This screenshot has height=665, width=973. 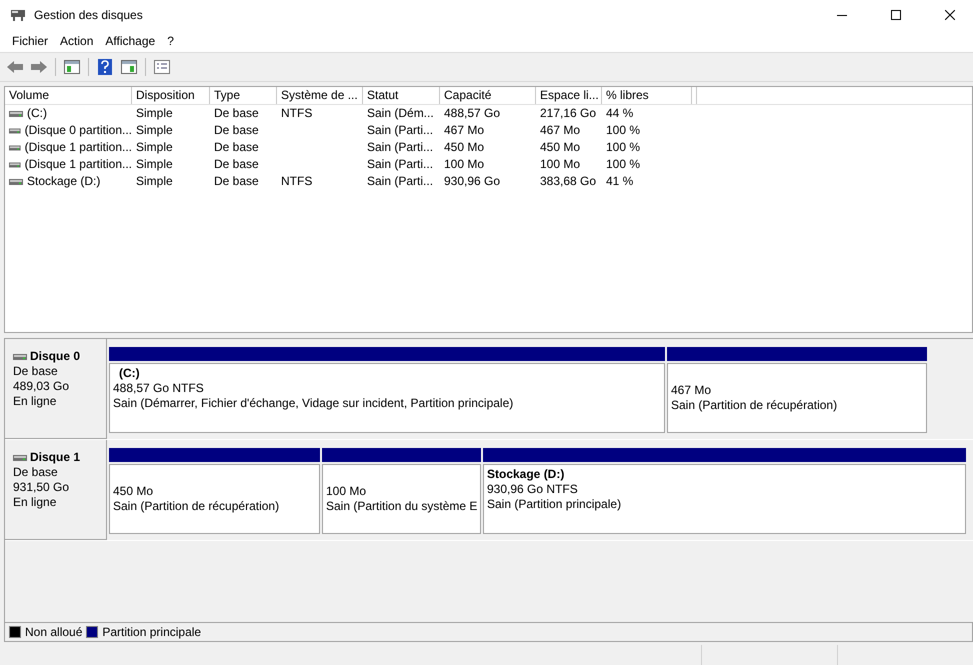 What do you see at coordinates (129, 67) in the screenshot?
I see `action-pane-icon` at bounding box center [129, 67].